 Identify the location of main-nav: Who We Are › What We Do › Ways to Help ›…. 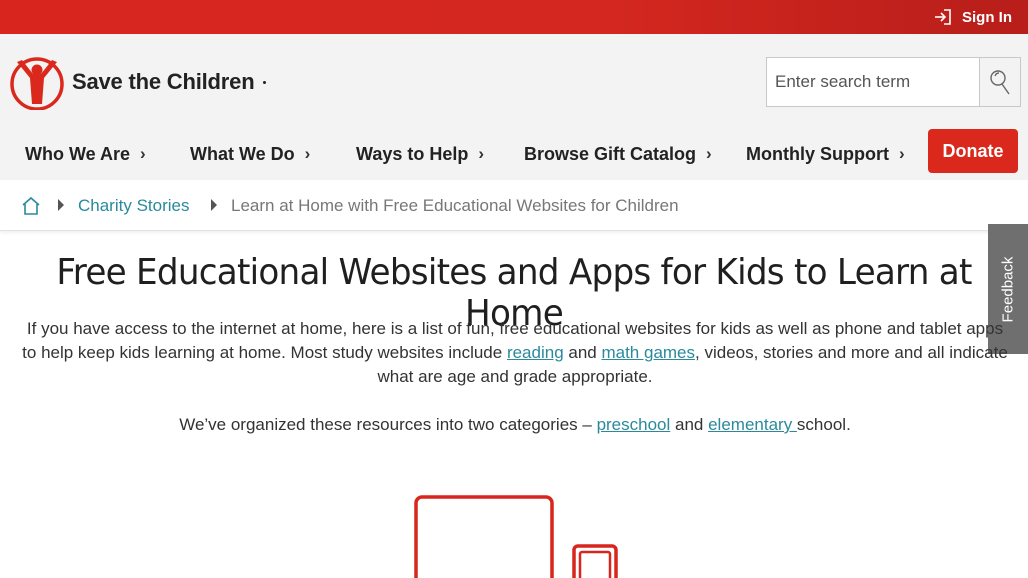
(514, 154).